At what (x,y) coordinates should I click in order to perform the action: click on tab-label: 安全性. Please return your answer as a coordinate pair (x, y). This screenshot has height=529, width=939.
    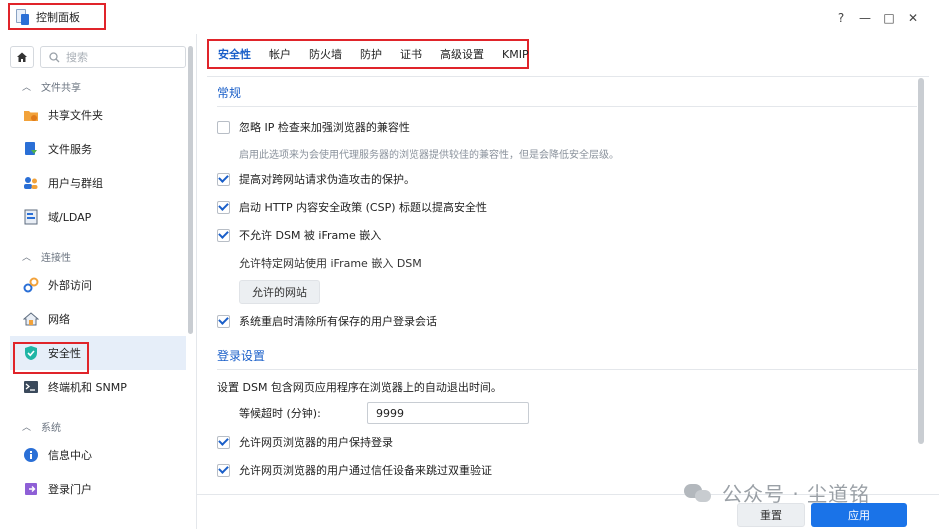
    Looking at the image, I should click on (234, 54).